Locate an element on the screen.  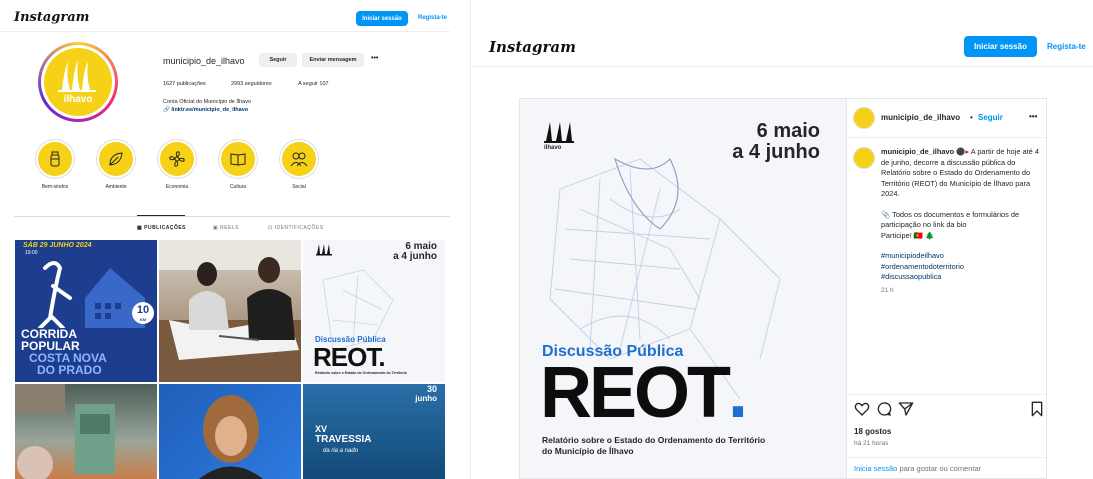
people-icon is located at coordinates (299, 159).